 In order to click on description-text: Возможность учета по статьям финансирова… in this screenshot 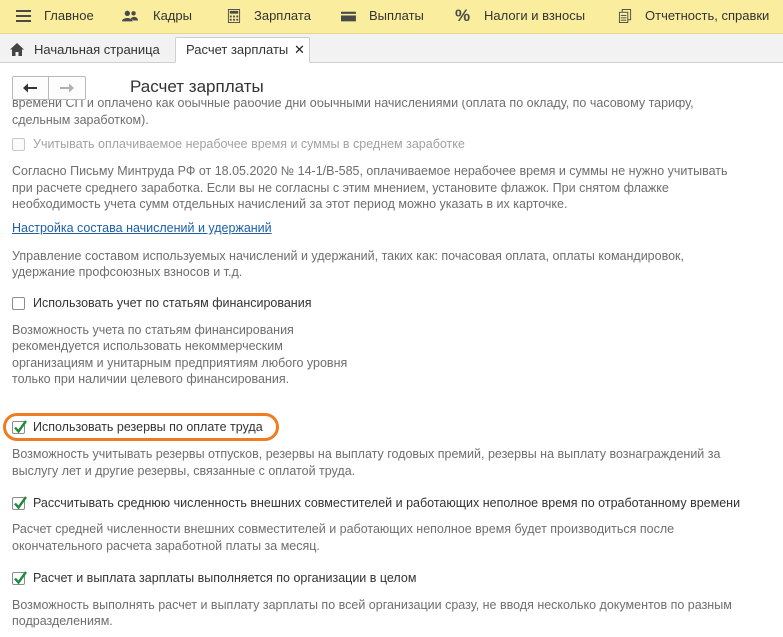, I will do `click(153, 330)`.